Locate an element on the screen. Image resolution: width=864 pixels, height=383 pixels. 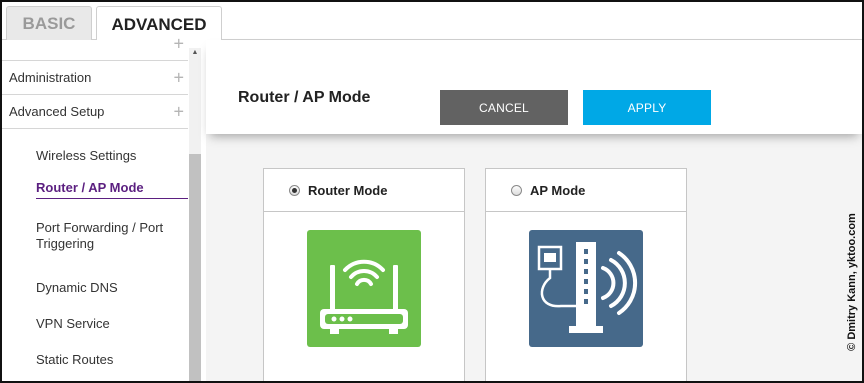
router-mode-option: Router Mode is located at coordinates (364, 190).